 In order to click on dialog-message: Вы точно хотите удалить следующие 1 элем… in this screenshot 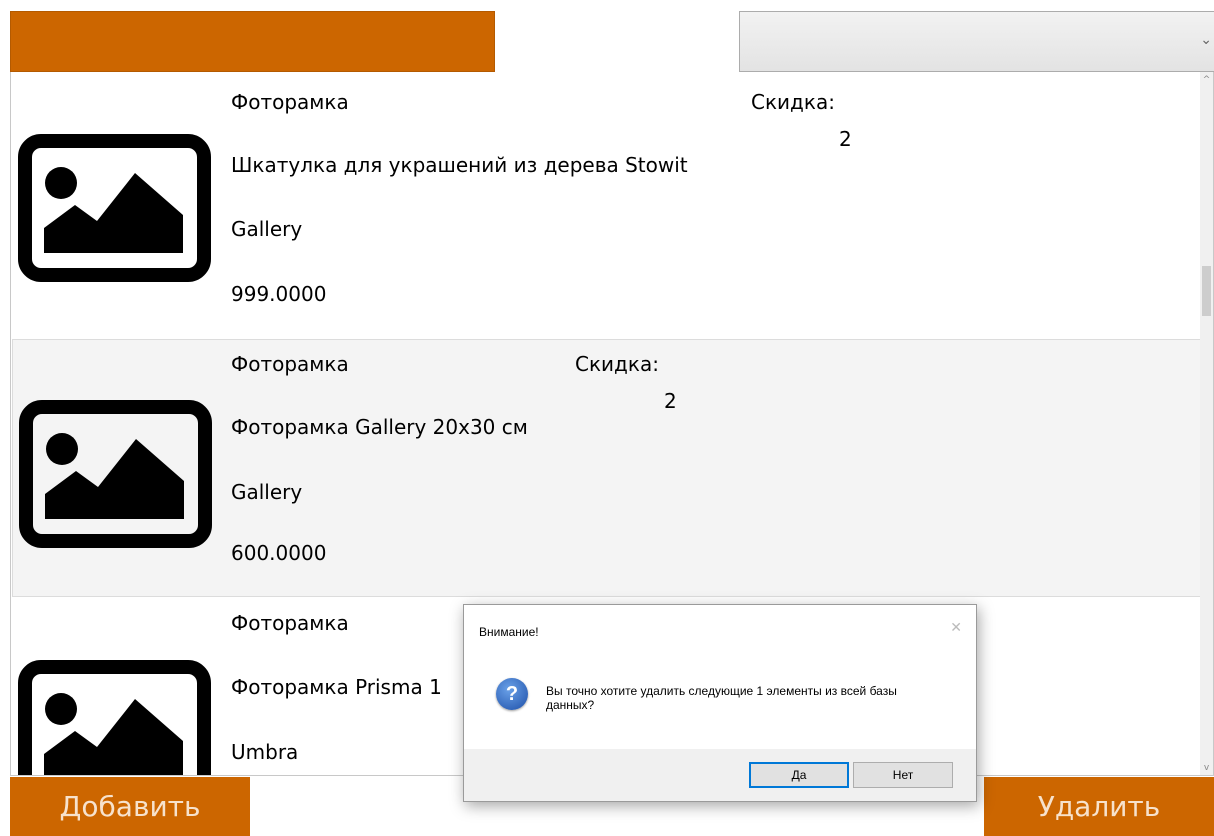, I will do `click(721, 698)`.